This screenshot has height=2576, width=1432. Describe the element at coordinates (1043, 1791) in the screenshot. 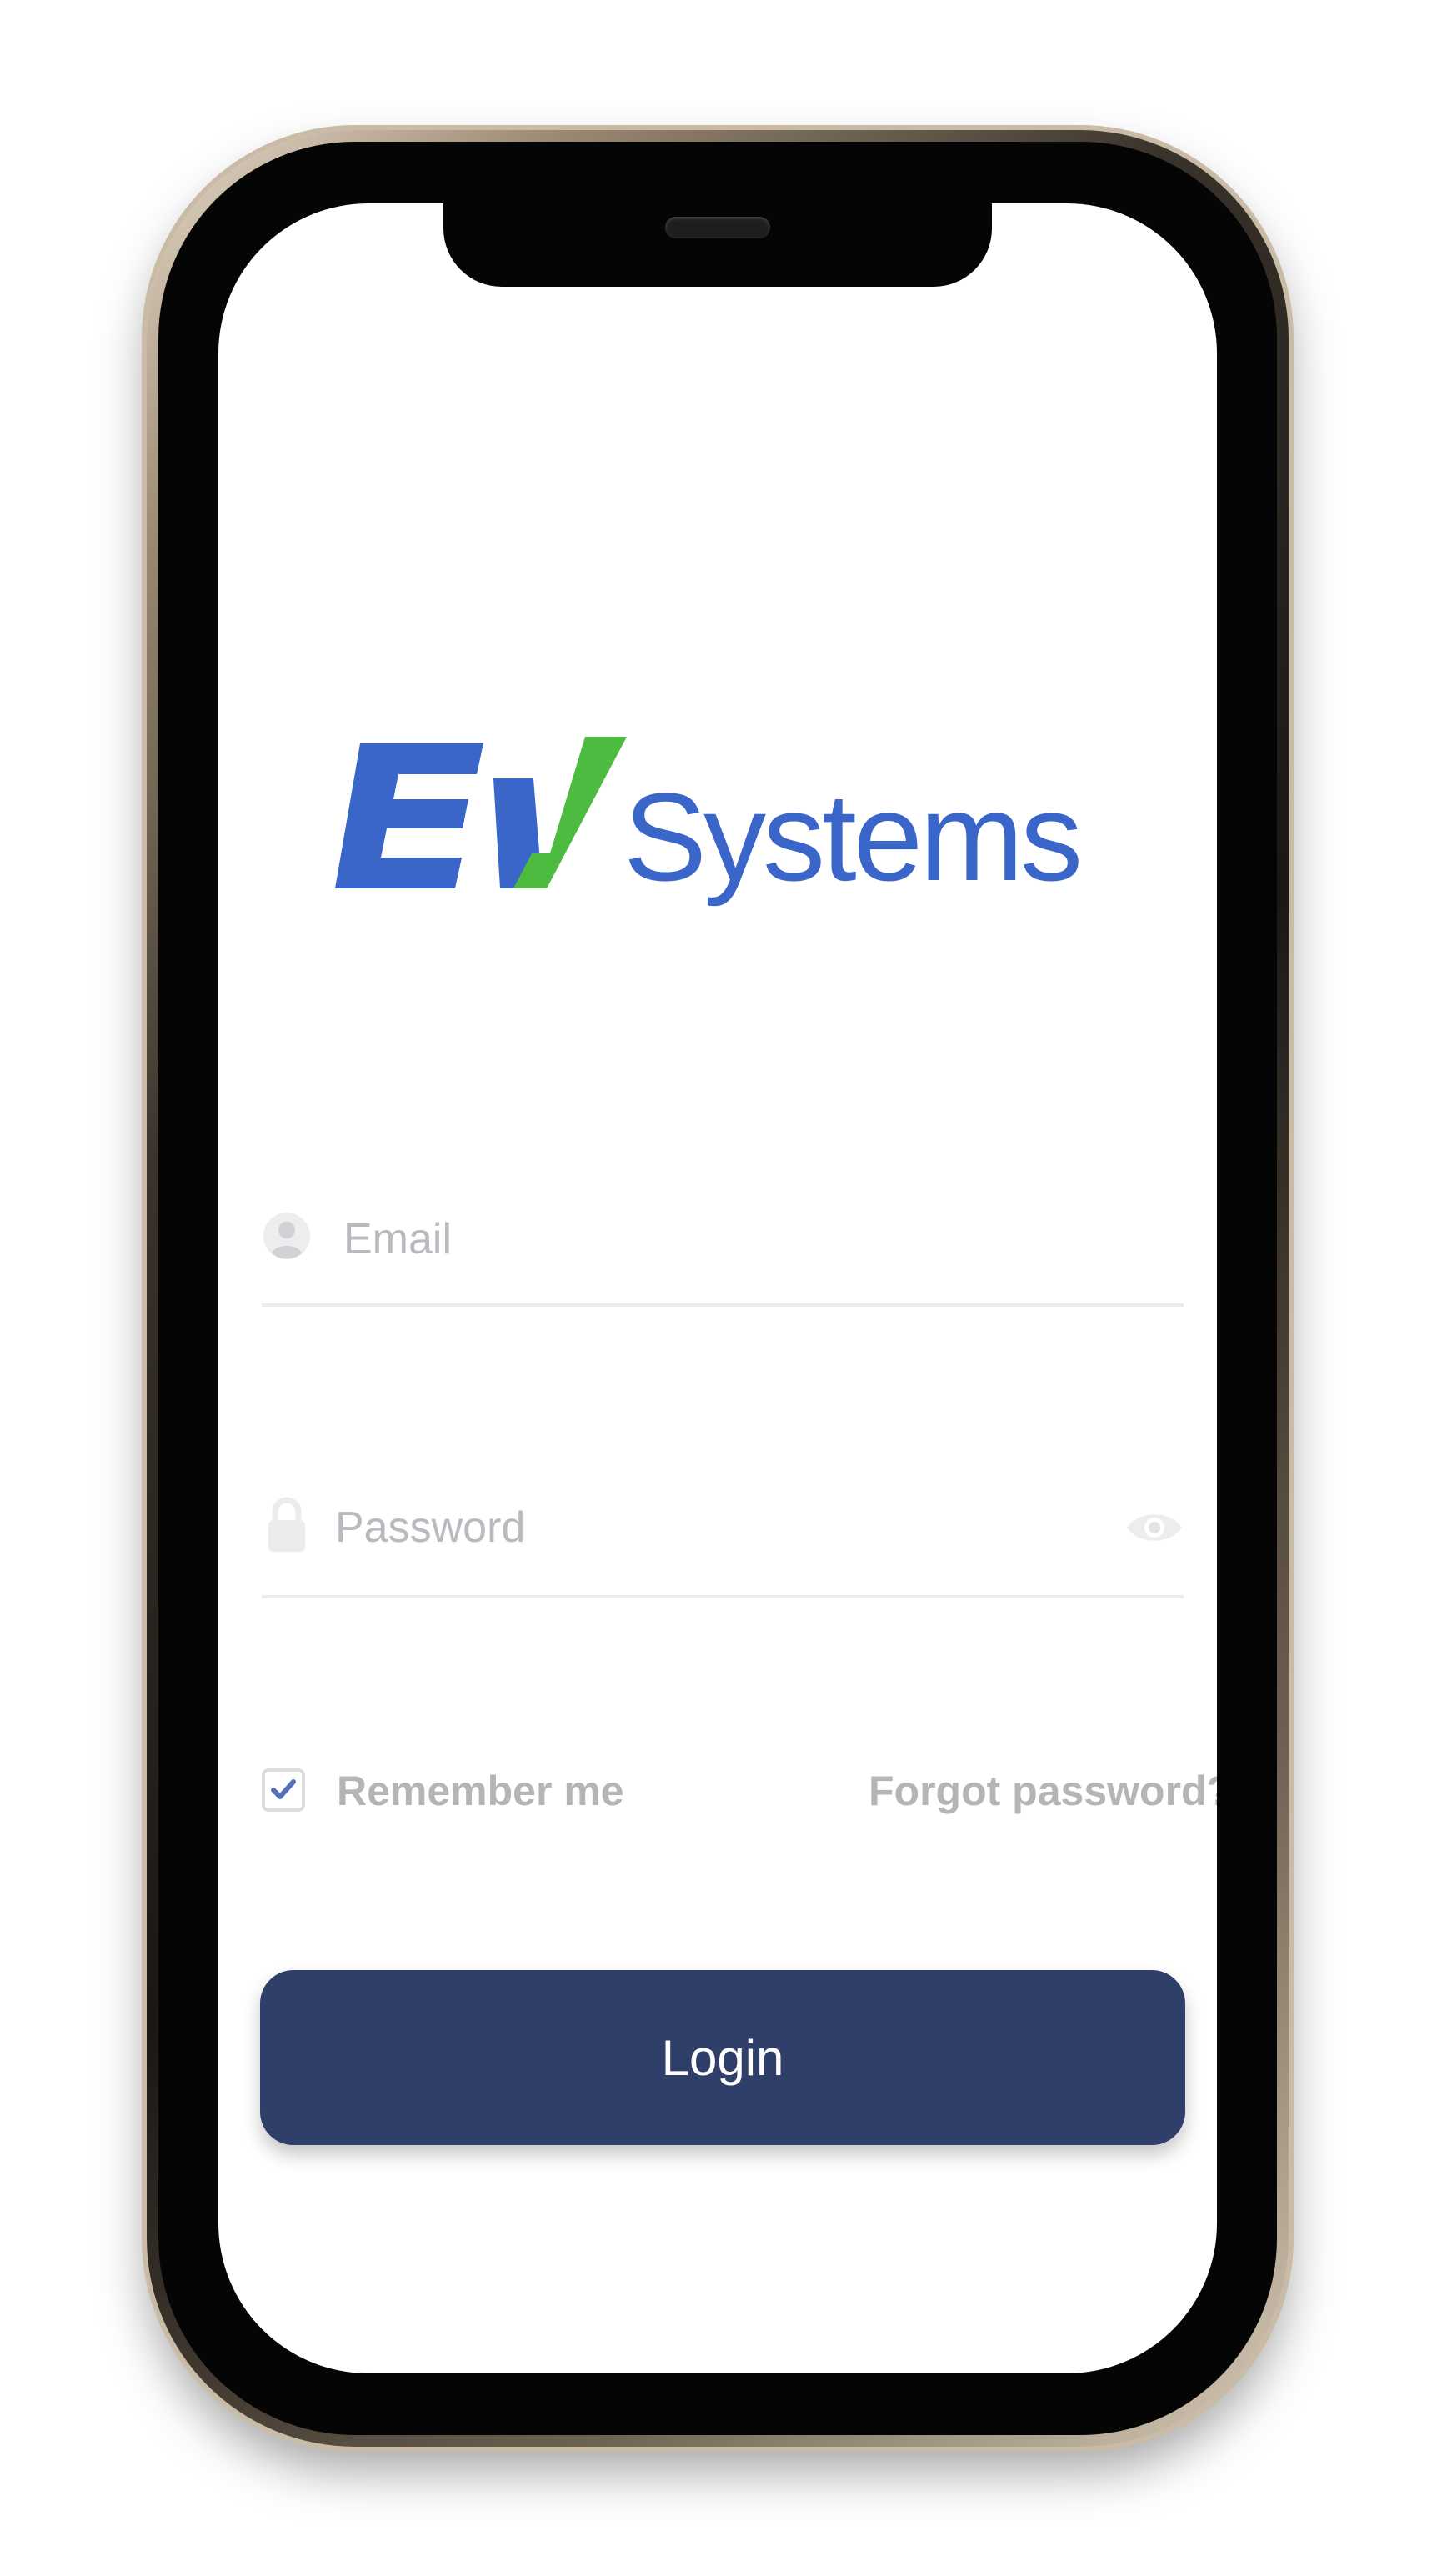

I see `forgot-password-link: Forgot password?` at that location.